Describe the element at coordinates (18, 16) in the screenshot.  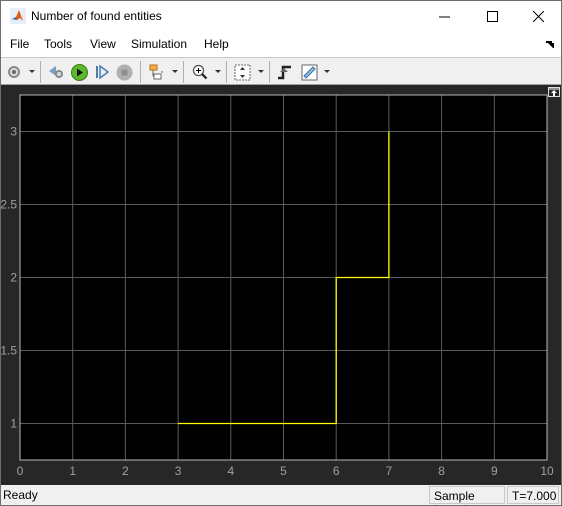
I see `matlab-logo-icon` at that location.